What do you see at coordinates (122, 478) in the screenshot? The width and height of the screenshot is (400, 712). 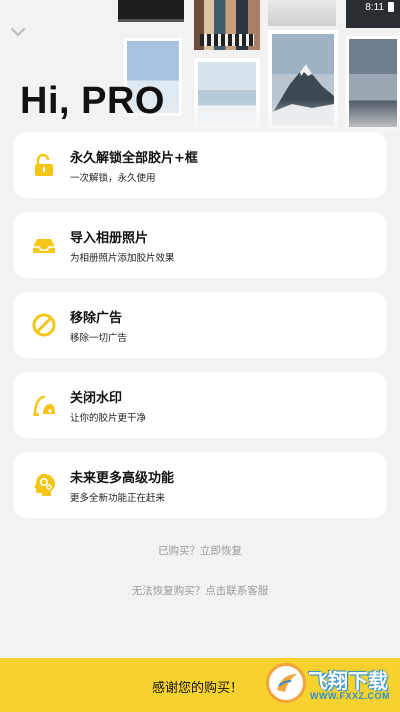 I see `feature-title: 未来更多高级功能` at bounding box center [122, 478].